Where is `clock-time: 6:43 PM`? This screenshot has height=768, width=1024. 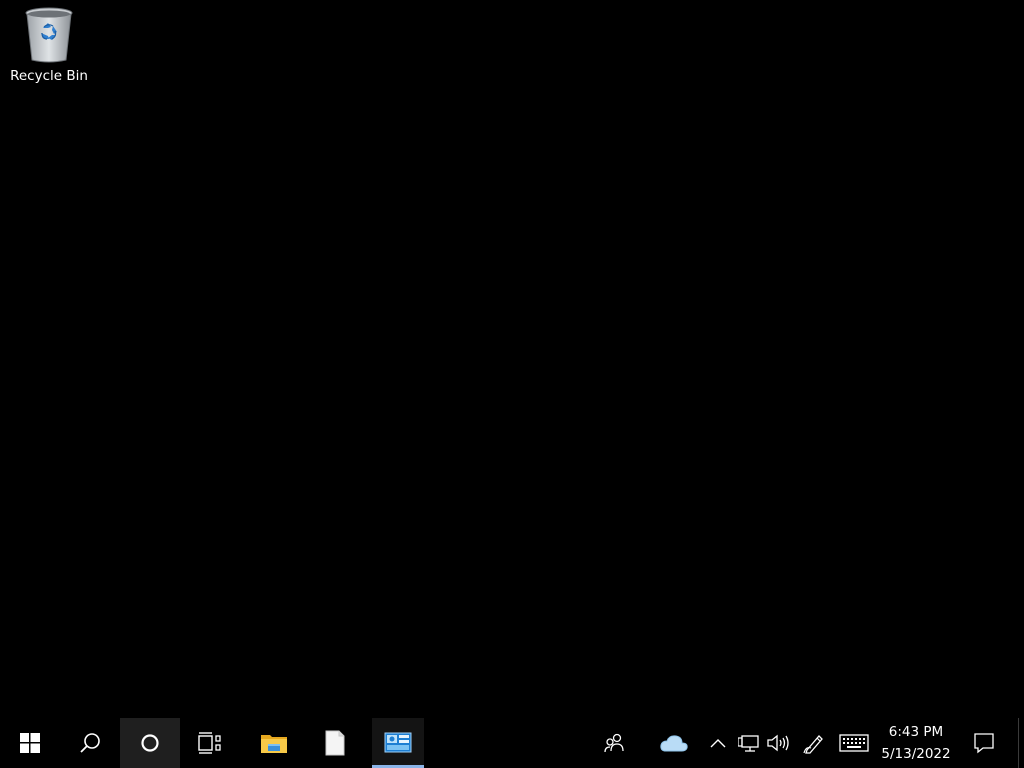 clock-time: 6:43 PM is located at coordinates (916, 732).